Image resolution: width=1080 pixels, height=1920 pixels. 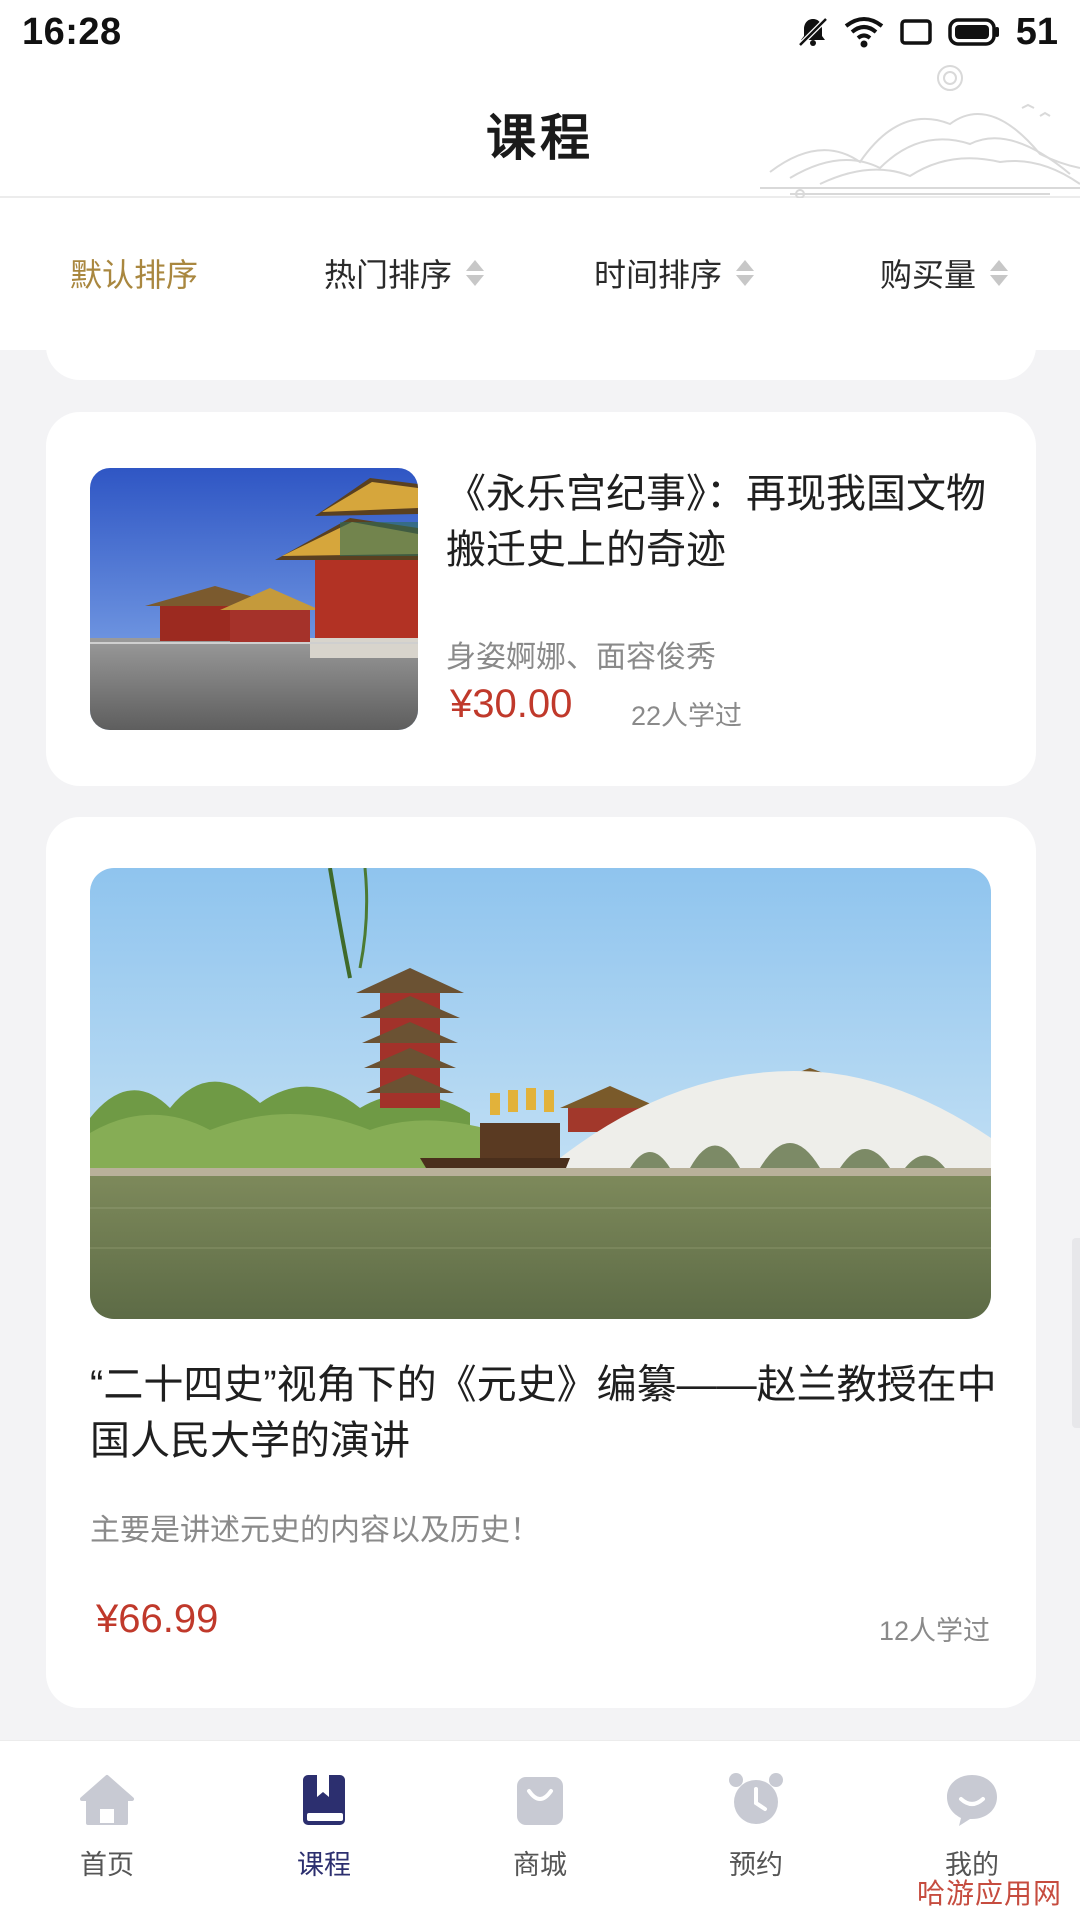 What do you see at coordinates (920, 131) in the screenshot?
I see `mountain-decoration-icon` at bounding box center [920, 131].